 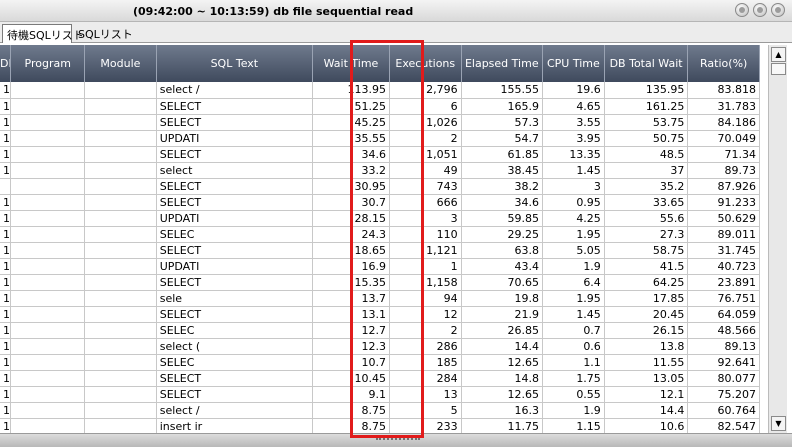 What do you see at coordinates (351, 330) in the screenshot?
I see `cell-wait-time: 12.7` at bounding box center [351, 330].